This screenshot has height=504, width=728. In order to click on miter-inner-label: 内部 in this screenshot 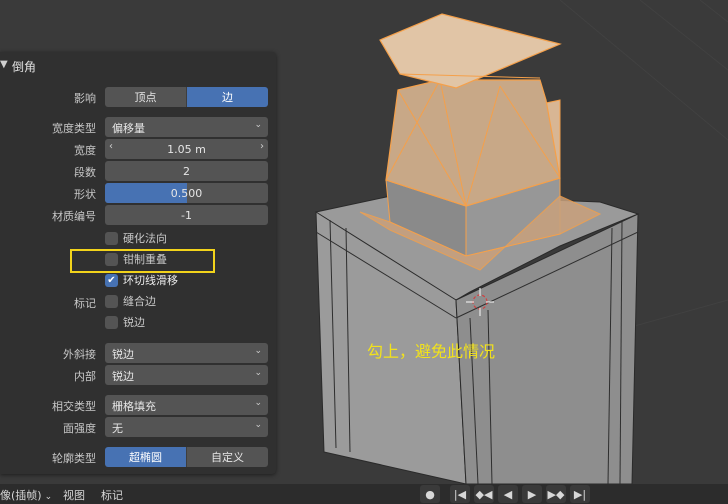, I will do `click(85, 376)`.